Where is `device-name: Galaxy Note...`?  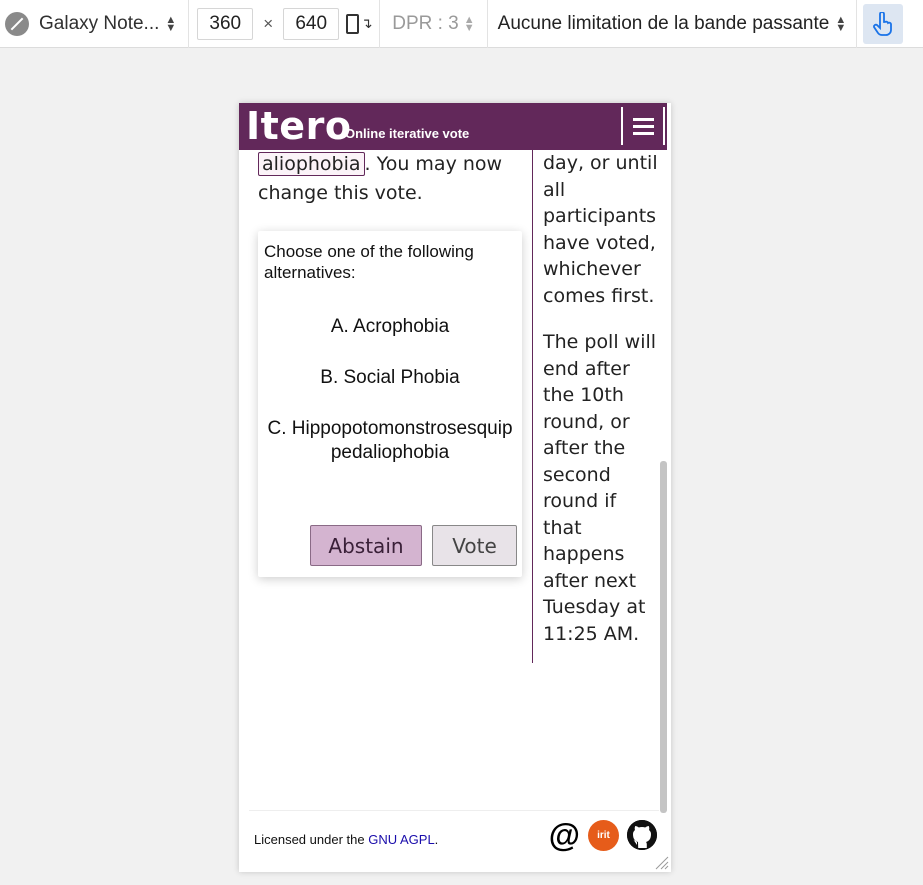 device-name: Galaxy Note... is located at coordinates (99, 23).